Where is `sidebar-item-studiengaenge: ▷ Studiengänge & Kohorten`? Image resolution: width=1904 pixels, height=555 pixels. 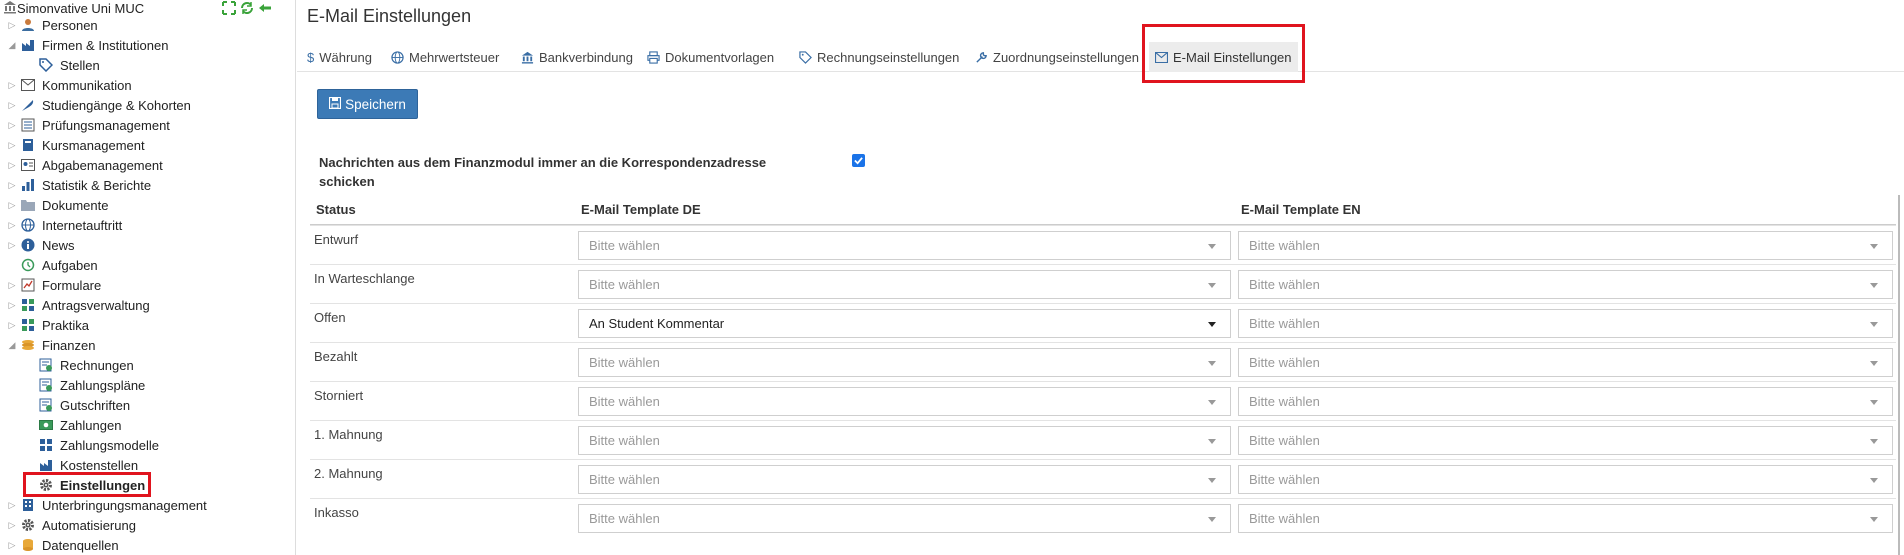 sidebar-item-studiengaenge: ▷ Studiengänge & Kohorten is located at coordinates (99, 105).